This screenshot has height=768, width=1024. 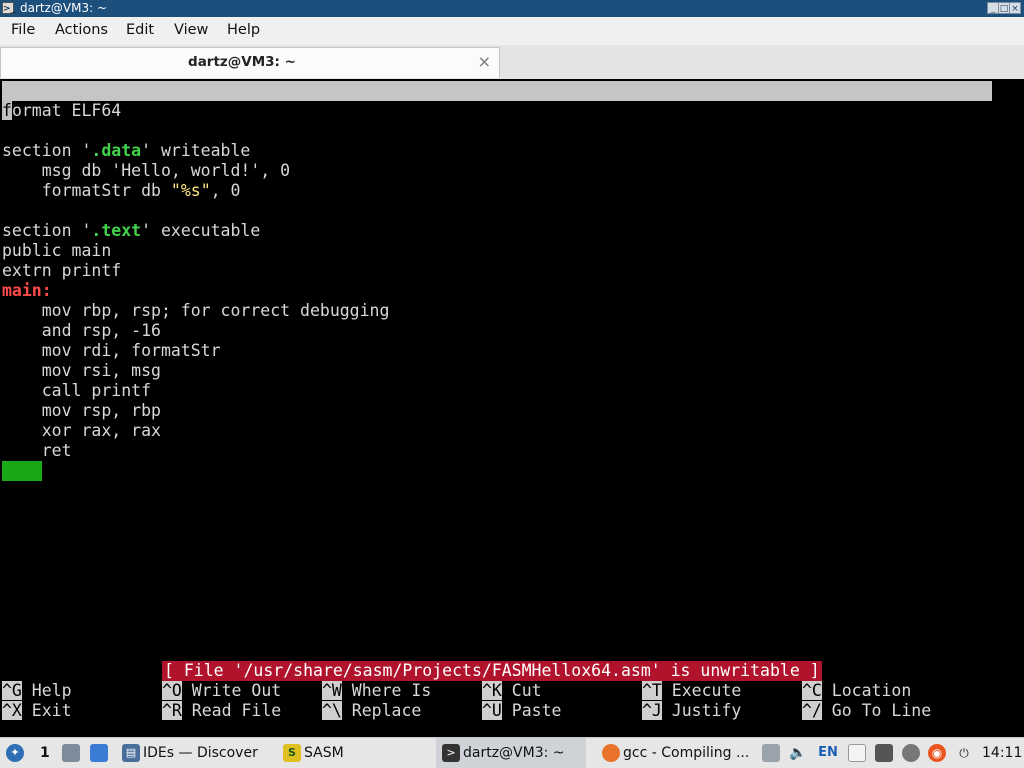 I want to click on shortcut-exit: ^X Exit, so click(x=37, y=711).